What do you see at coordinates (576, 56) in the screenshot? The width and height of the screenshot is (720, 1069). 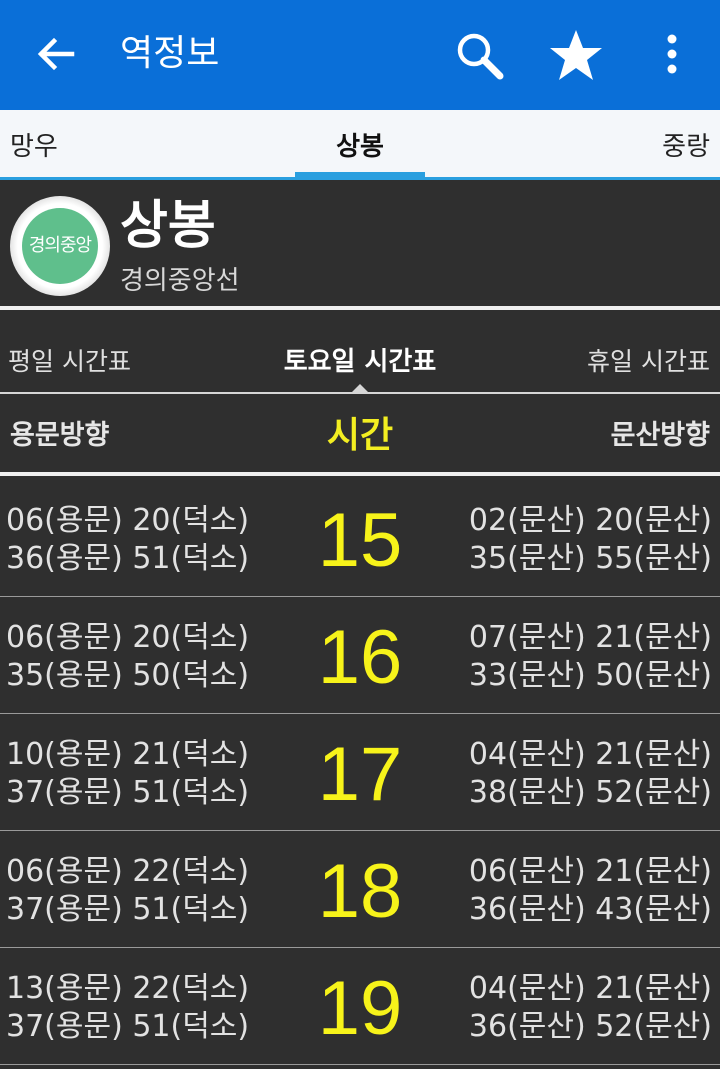 I see `star-icon` at bounding box center [576, 56].